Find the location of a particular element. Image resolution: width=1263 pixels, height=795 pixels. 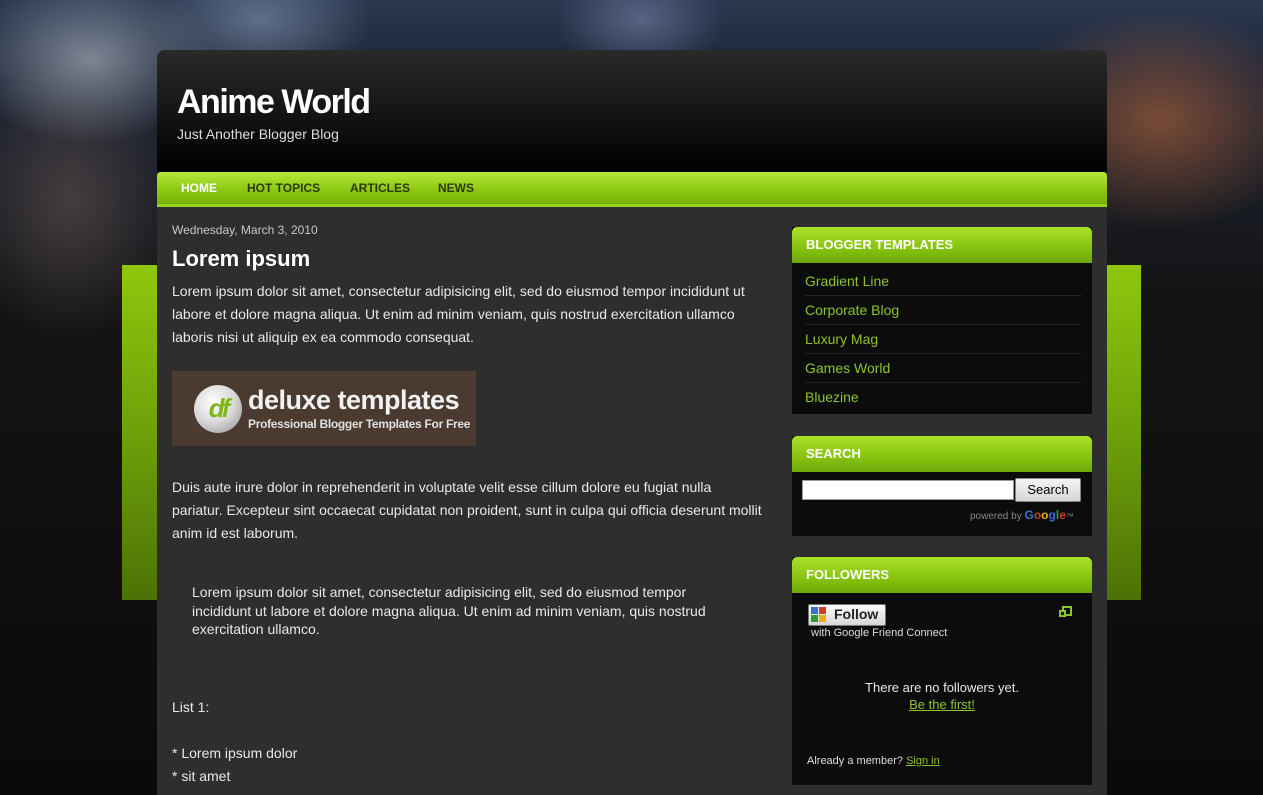

widget-search: SEARCH Search powered by Google™ is located at coordinates (942, 486).